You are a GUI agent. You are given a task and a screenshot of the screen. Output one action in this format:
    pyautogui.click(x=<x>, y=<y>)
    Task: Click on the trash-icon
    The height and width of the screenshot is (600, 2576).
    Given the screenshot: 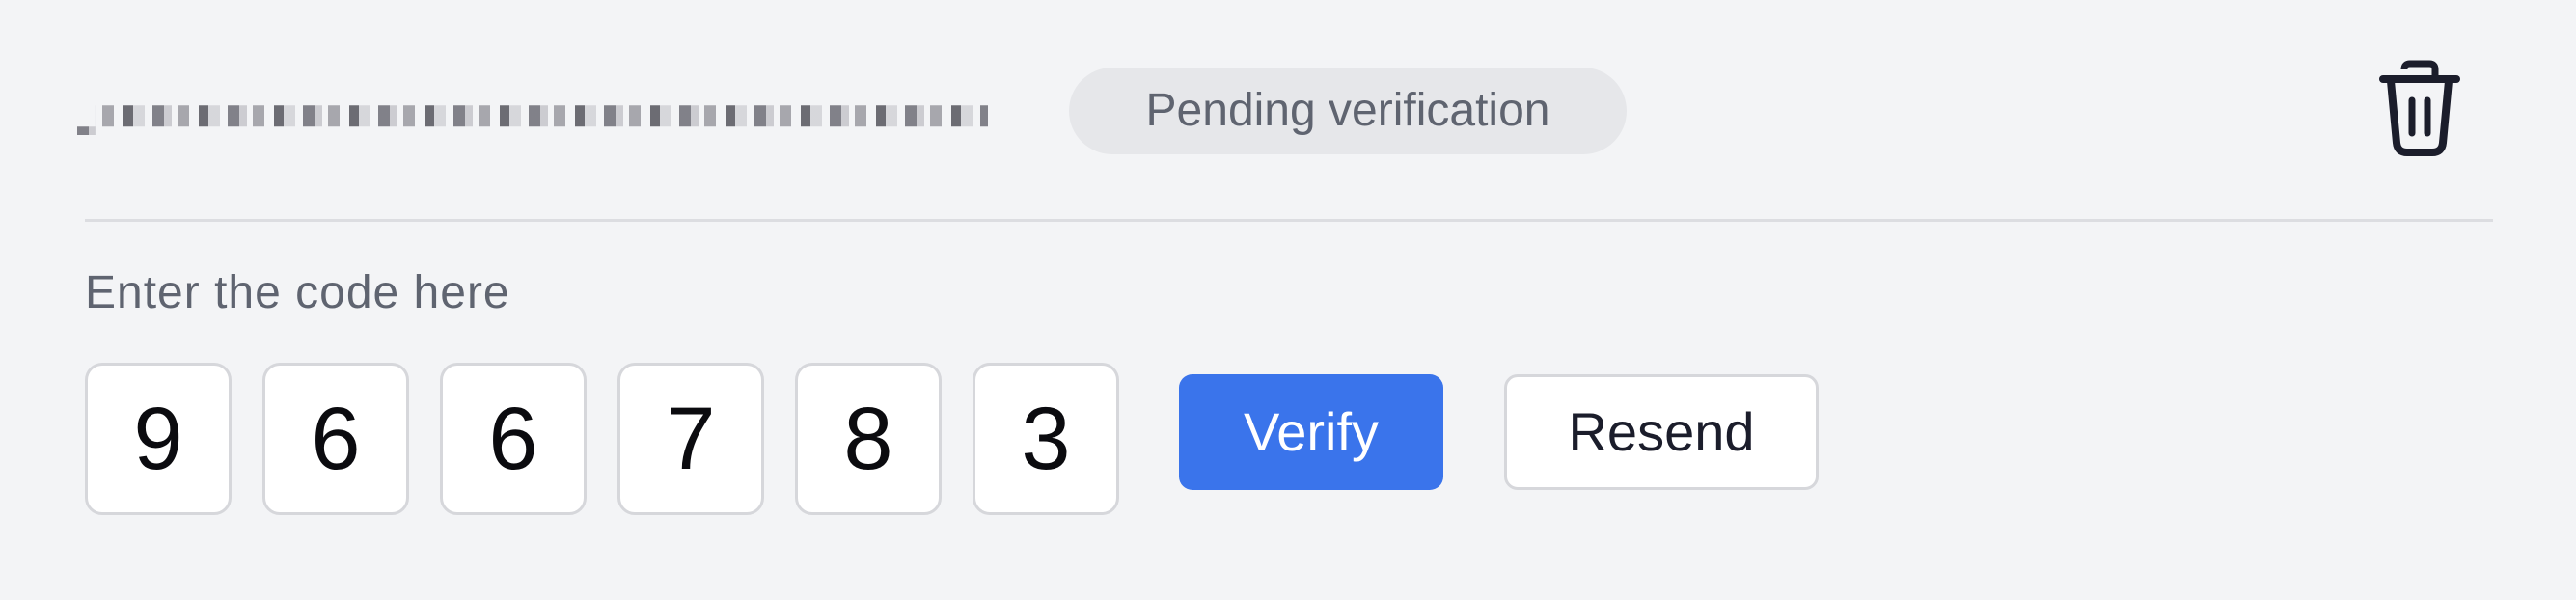 What is the action you would take?
    pyautogui.click(x=2419, y=108)
    